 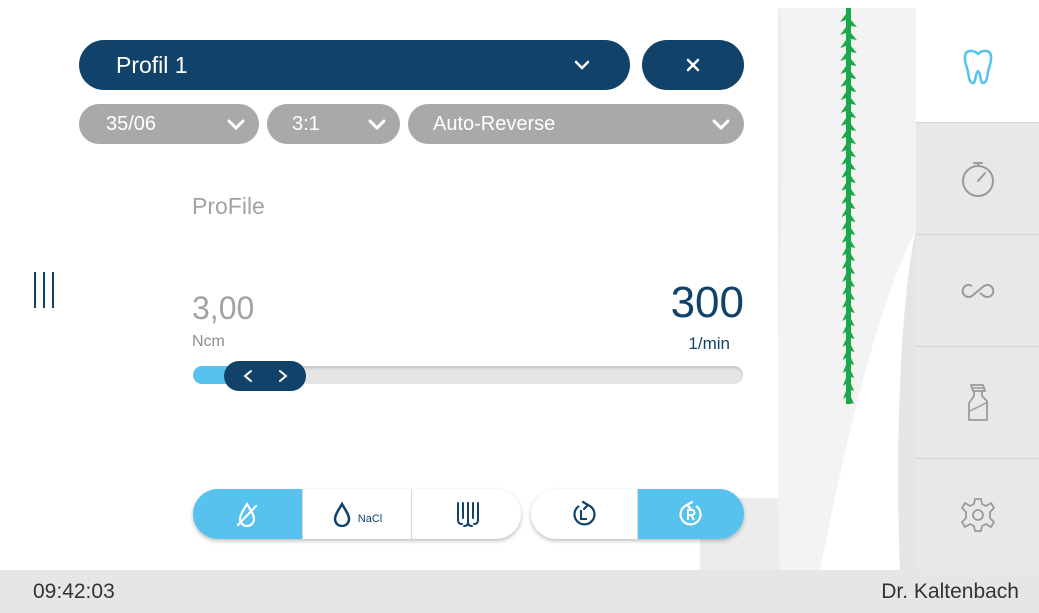 I want to click on speed-value: 300, so click(x=707, y=302).